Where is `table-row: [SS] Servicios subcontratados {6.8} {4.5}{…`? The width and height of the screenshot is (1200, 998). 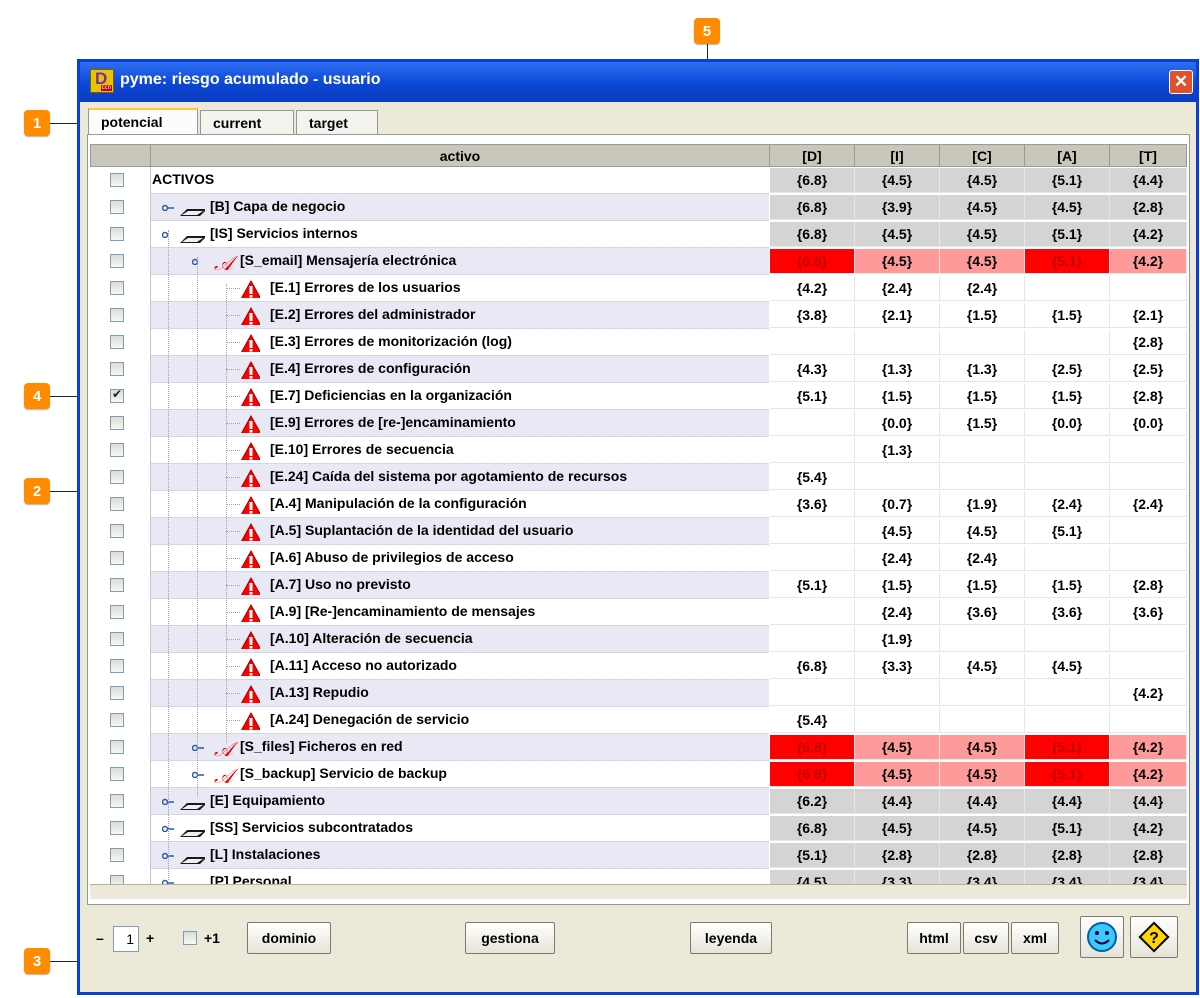 table-row: [SS] Servicios subcontratados {6.8} {4.5}{… is located at coordinates (638, 828).